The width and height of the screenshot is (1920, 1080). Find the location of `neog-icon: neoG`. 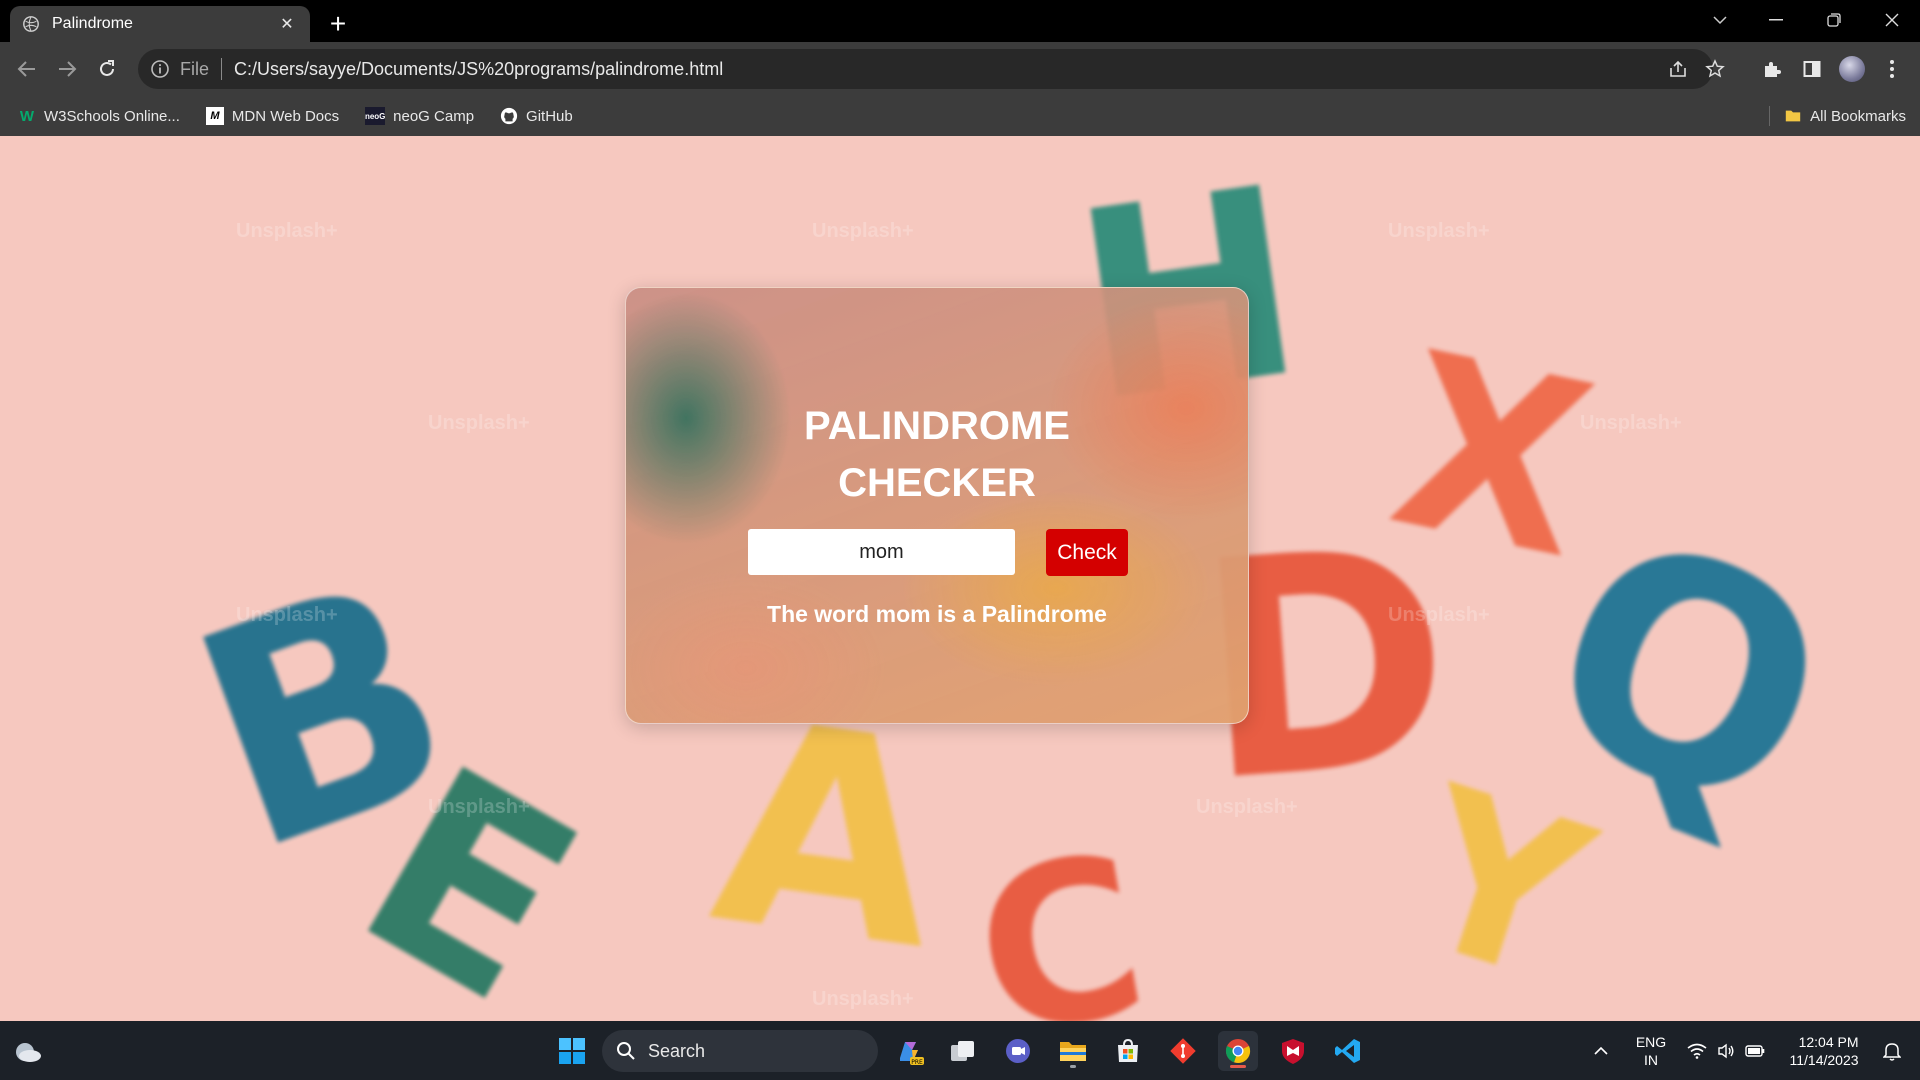

neog-icon: neoG is located at coordinates (375, 116).